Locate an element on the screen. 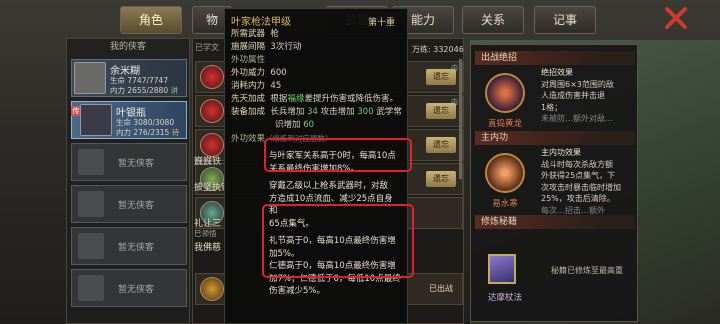 The width and height of the screenshot is (720, 324). equip-bonus: 装备加成 长兵增加 34 攻击增加 300 武学常 is located at coordinates (316, 112).